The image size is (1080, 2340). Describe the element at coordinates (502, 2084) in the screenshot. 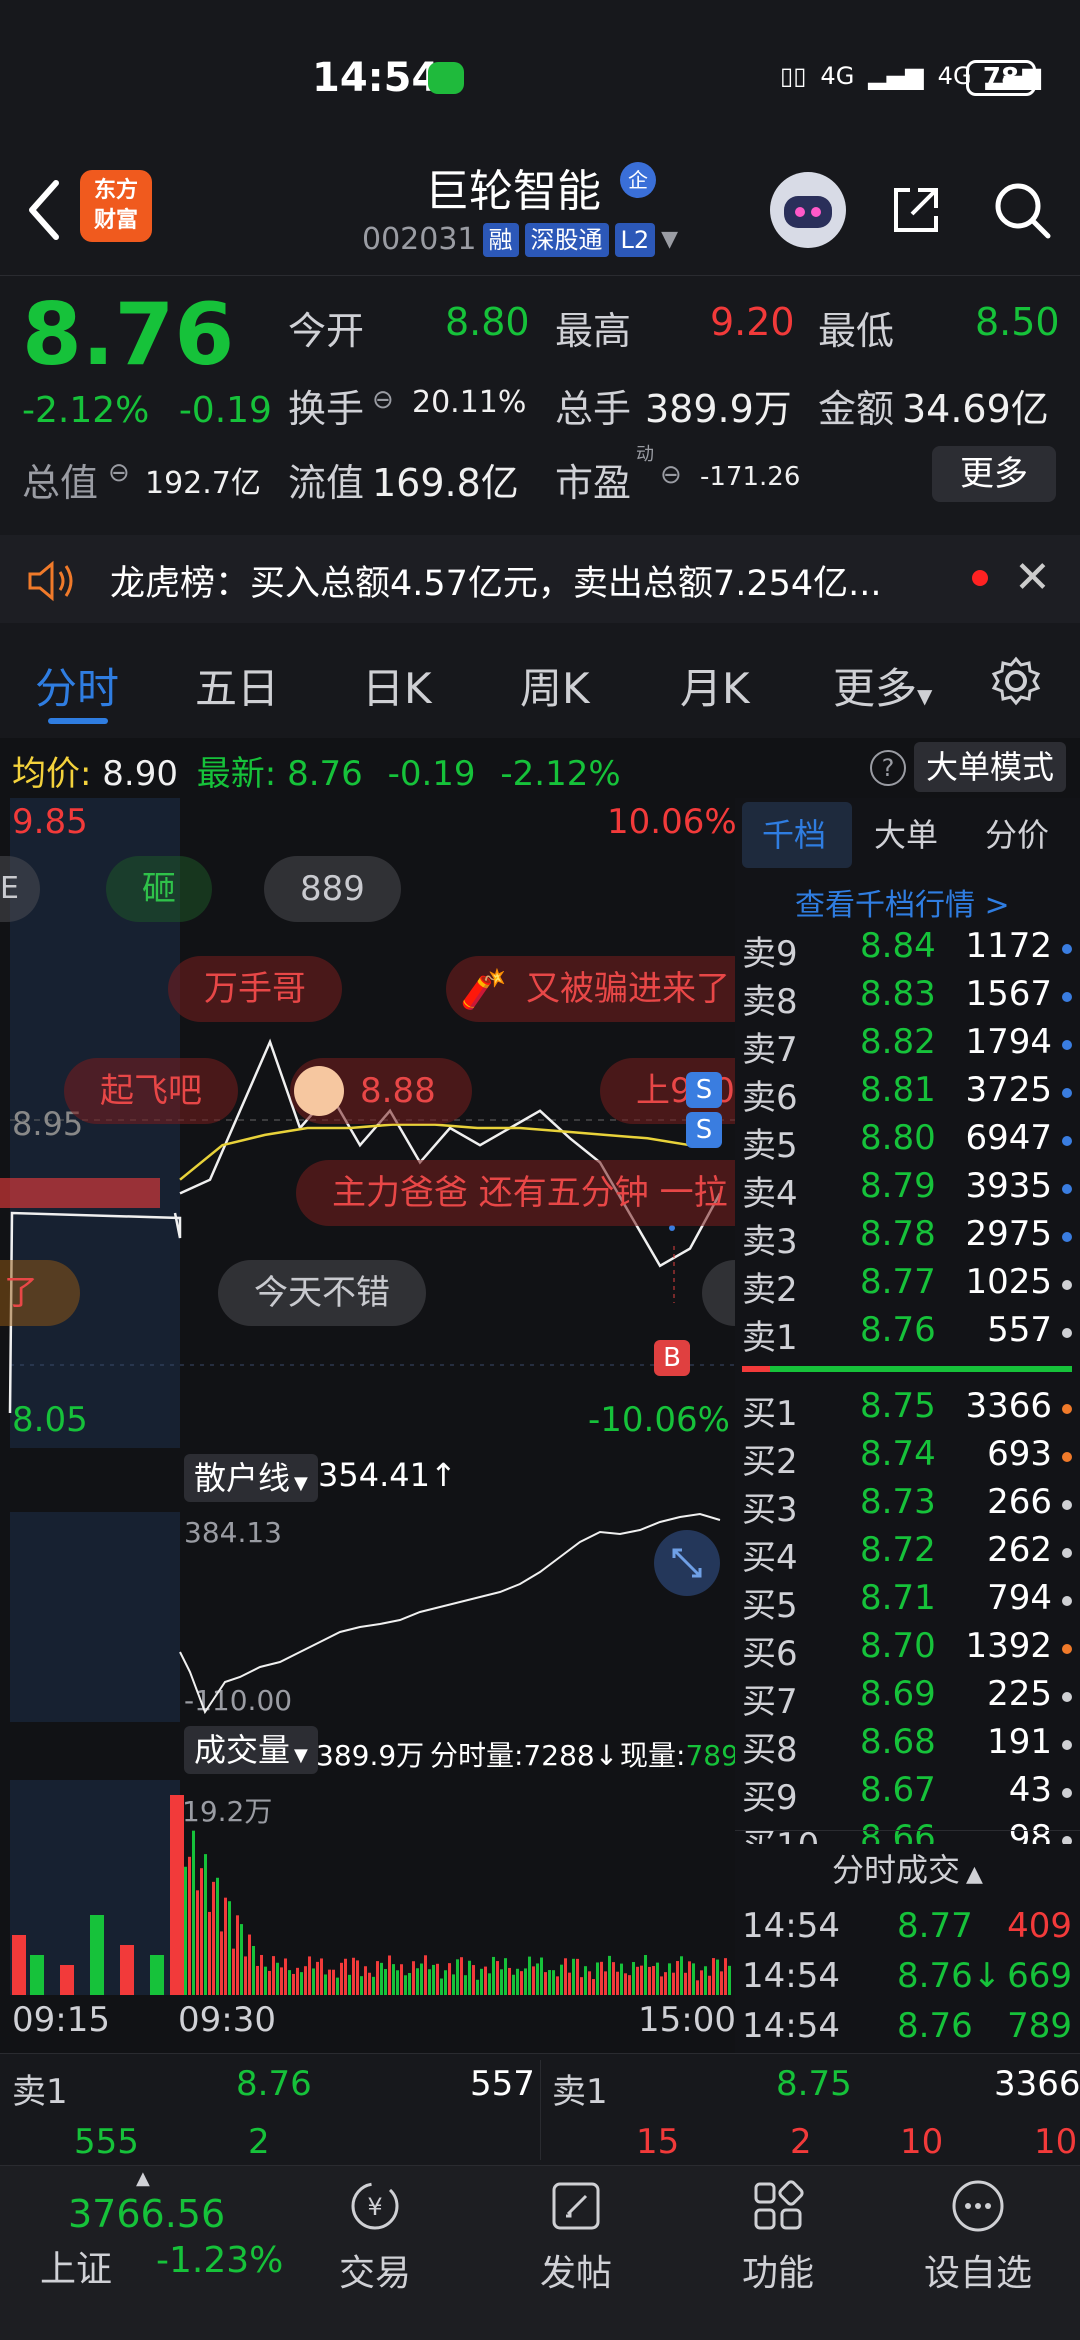

I see `summary-left-vol: 557` at that location.